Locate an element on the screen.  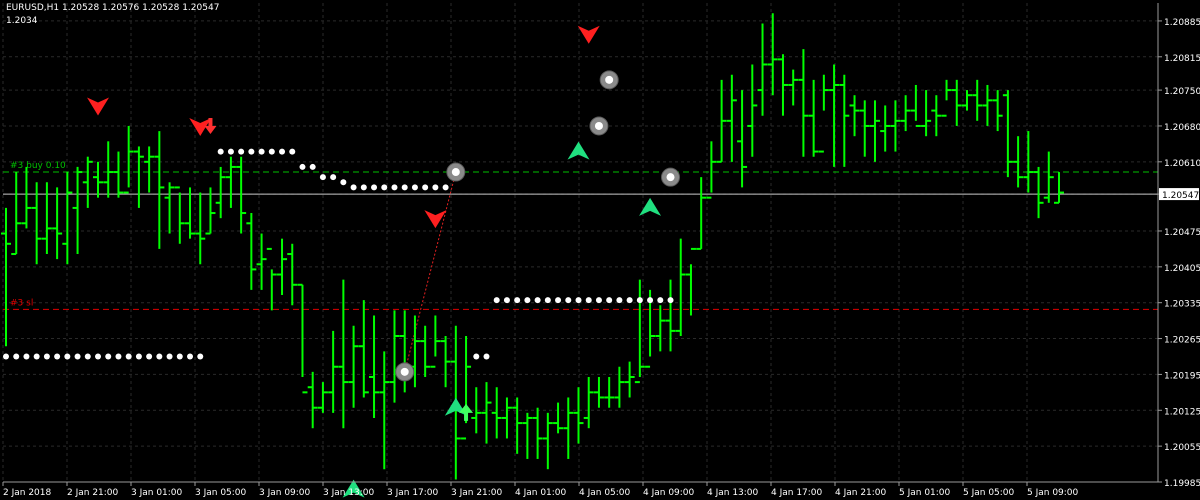
time-tick-label: 4 Jan 01:00 is located at coordinates (541, 493).